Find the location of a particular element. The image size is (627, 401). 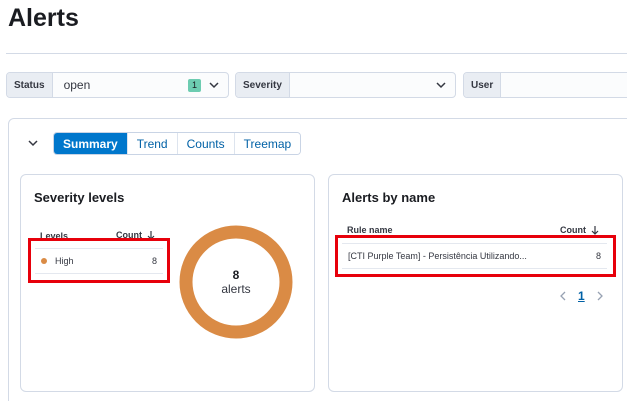

pagination: 1 is located at coordinates (581, 296).